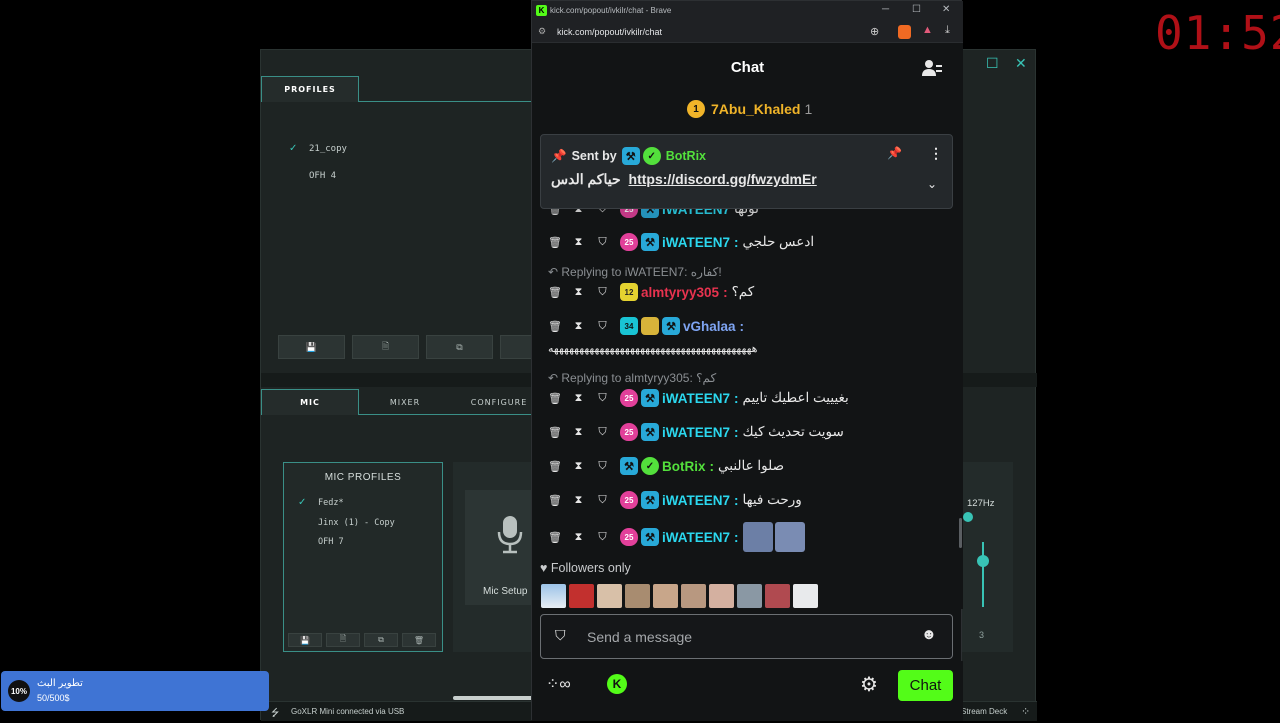  What do you see at coordinates (983, 574) in the screenshot?
I see `eq-slider-track` at bounding box center [983, 574].